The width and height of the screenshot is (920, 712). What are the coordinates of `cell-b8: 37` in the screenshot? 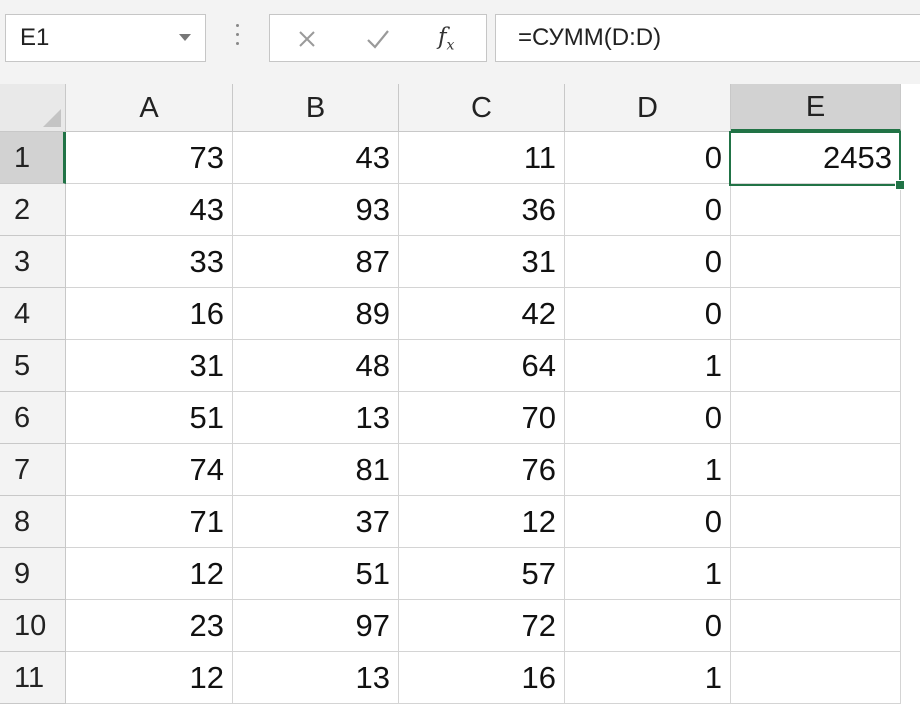 It's located at (316, 522).